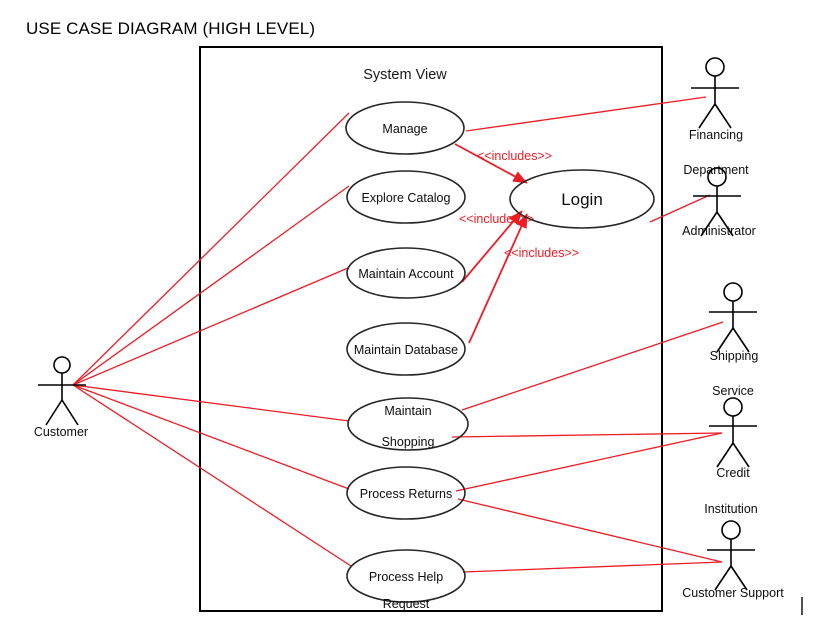 This screenshot has width=822, height=635. I want to click on include-relations-group: <<includes>> <<includes>> <<includes>>, so click(516, 243).